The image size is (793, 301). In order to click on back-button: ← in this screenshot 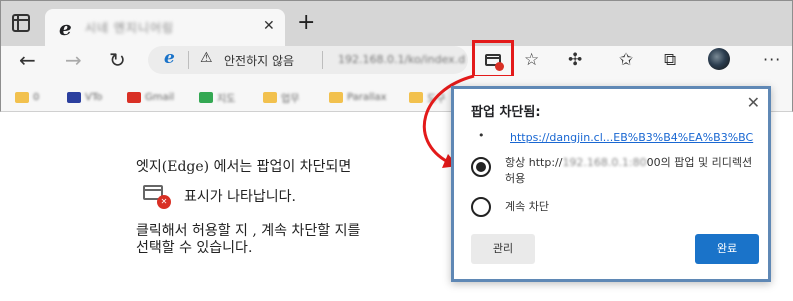, I will do `click(27, 60)`.